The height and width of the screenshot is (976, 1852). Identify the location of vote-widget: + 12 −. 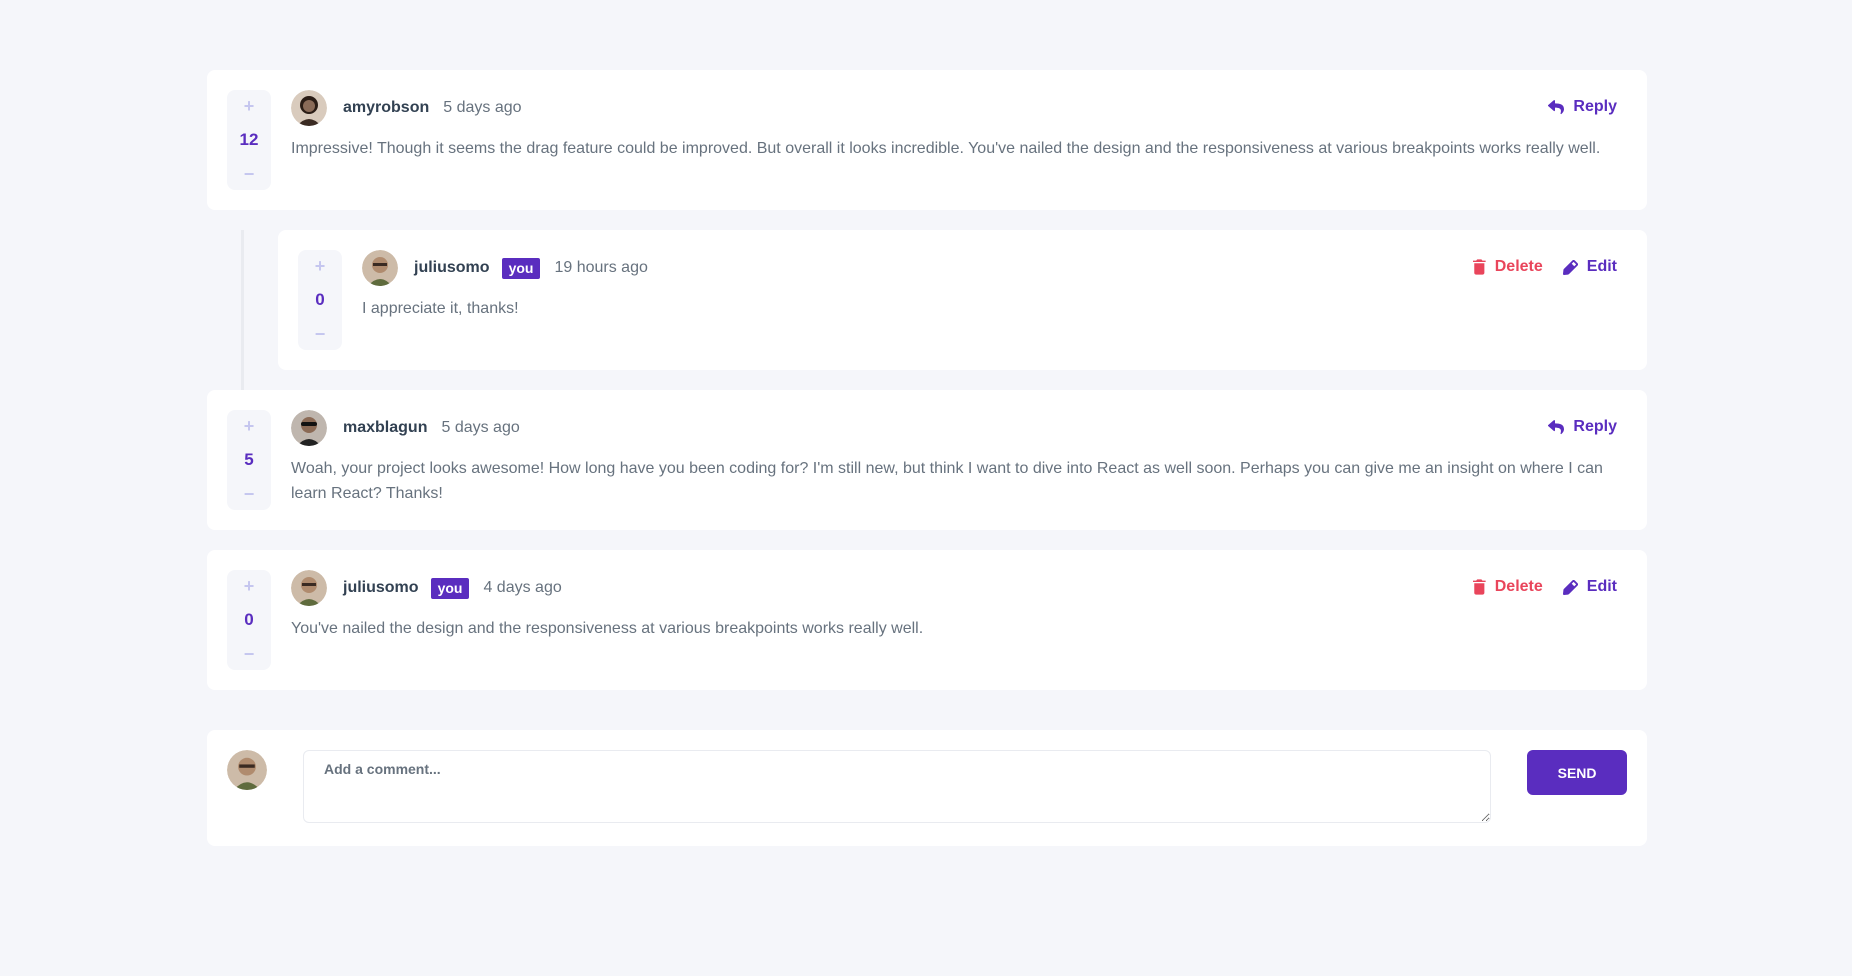
(249, 140).